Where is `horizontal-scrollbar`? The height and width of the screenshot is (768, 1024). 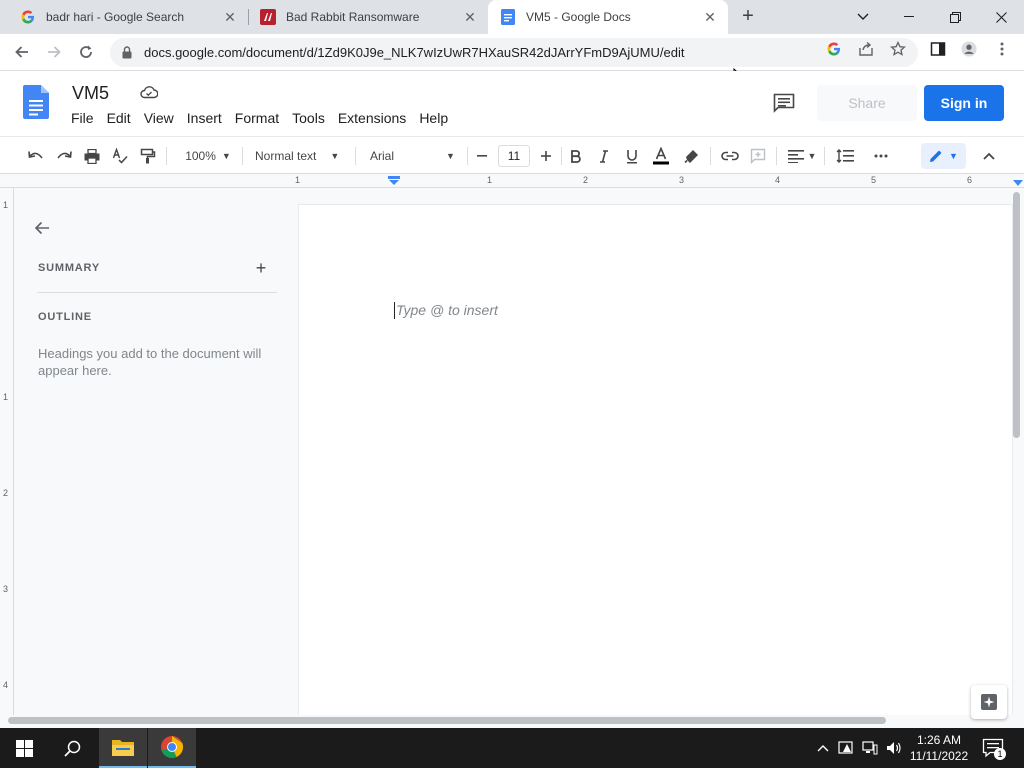 horizontal-scrollbar is located at coordinates (447, 720).